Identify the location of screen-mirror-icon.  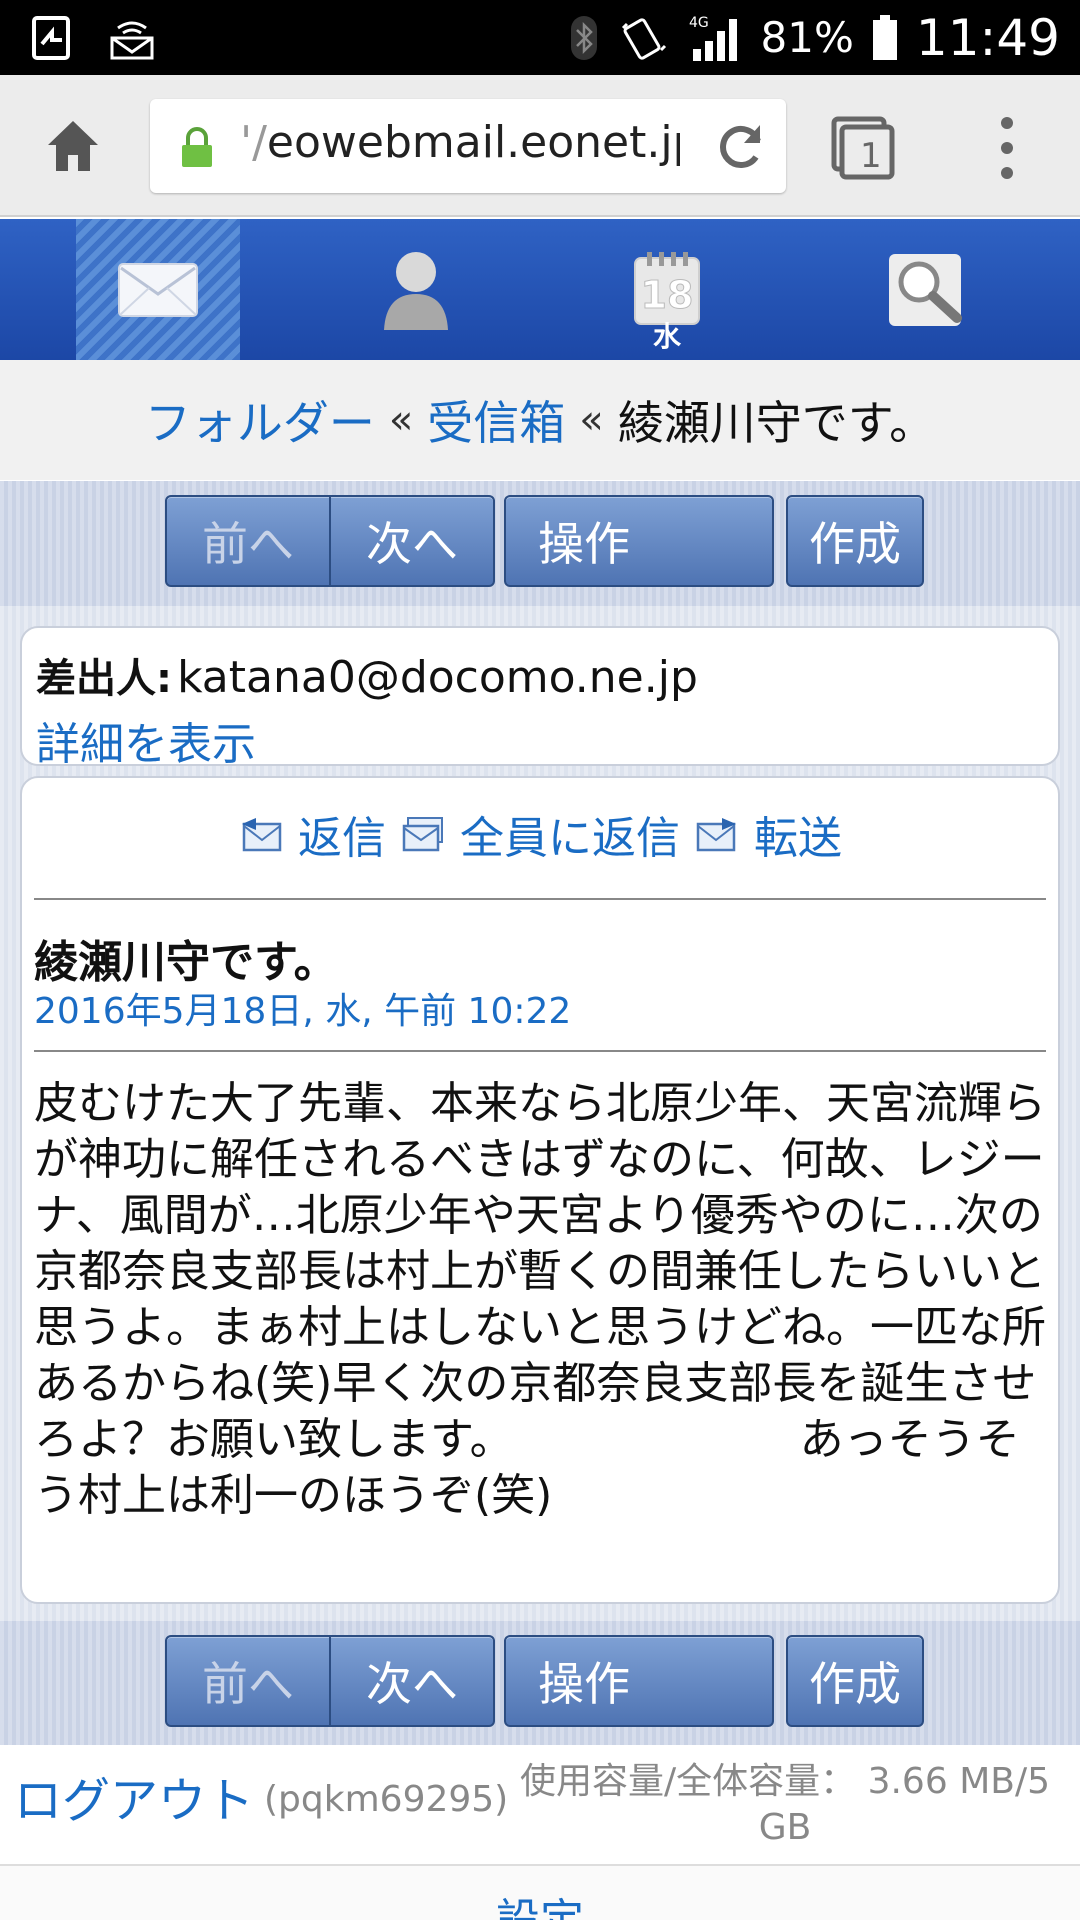
(51, 38).